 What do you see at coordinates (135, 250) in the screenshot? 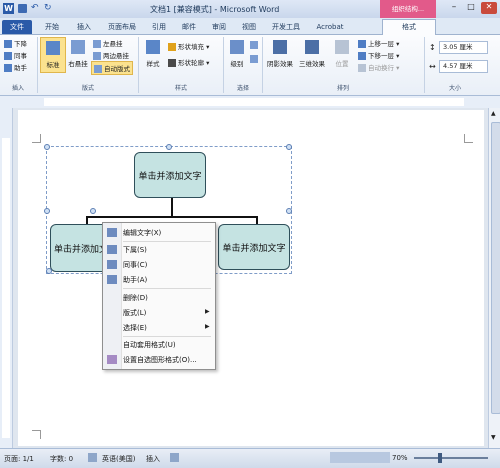
I see `menu-item-subordinate: 下属(S)` at bounding box center [135, 250].